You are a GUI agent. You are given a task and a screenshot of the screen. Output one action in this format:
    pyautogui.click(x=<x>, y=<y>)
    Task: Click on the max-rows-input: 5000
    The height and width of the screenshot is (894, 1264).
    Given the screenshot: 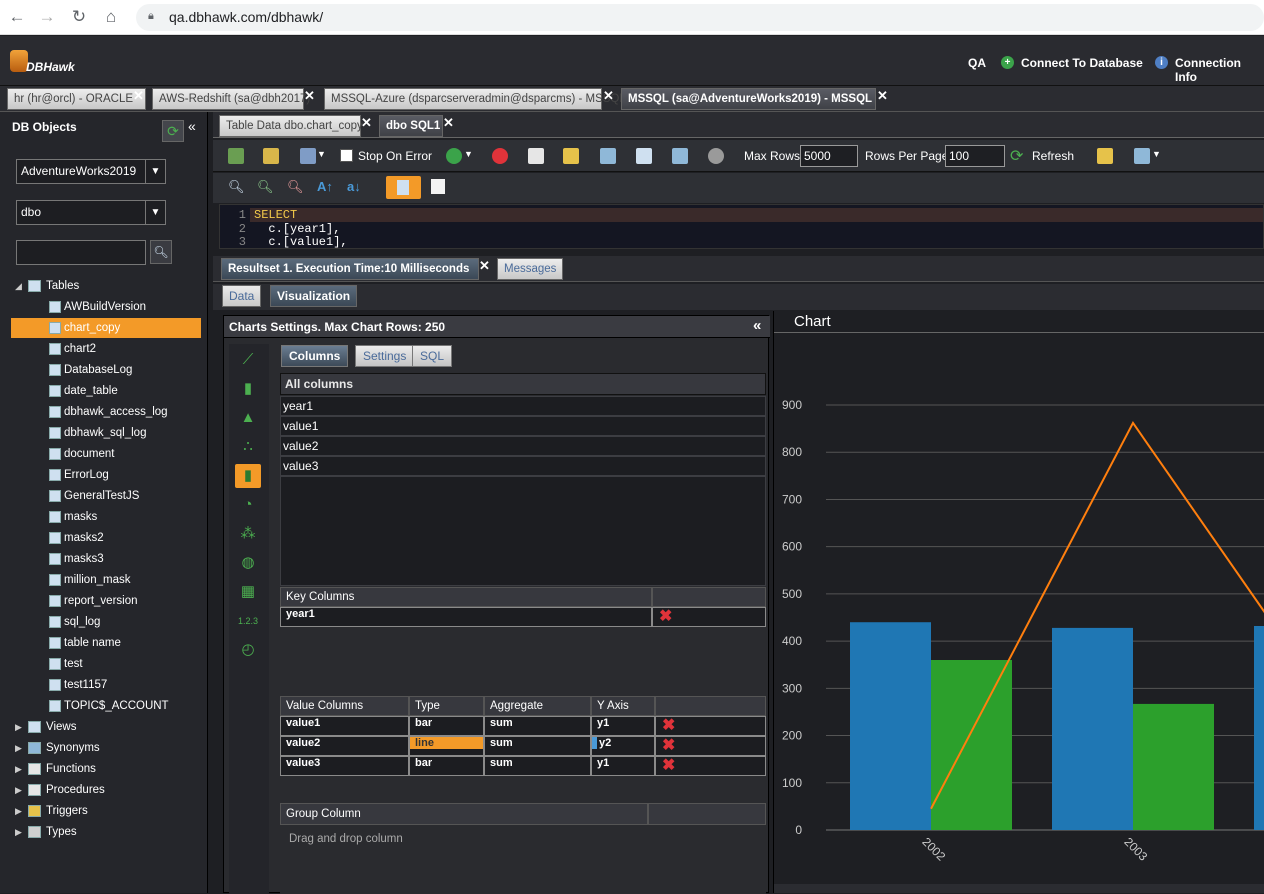 What is the action you would take?
    pyautogui.click(x=829, y=156)
    